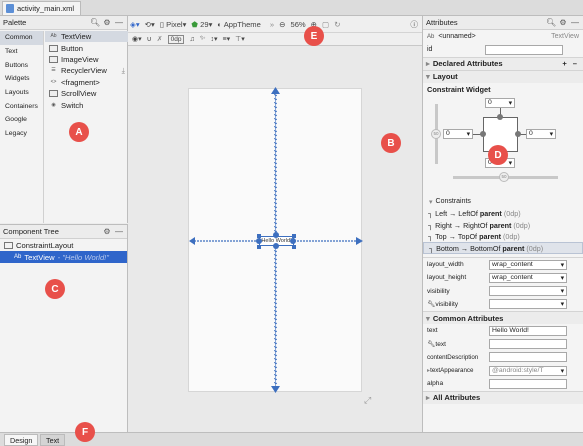 Image resolution: width=583 pixels, height=446 pixels. I want to click on palette-category: Google, so click(21, 120).